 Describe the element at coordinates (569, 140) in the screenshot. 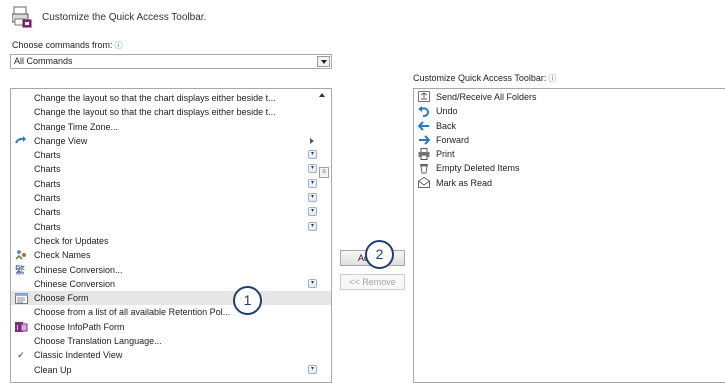

I see `toolbar-list-item: Forward` at that location.